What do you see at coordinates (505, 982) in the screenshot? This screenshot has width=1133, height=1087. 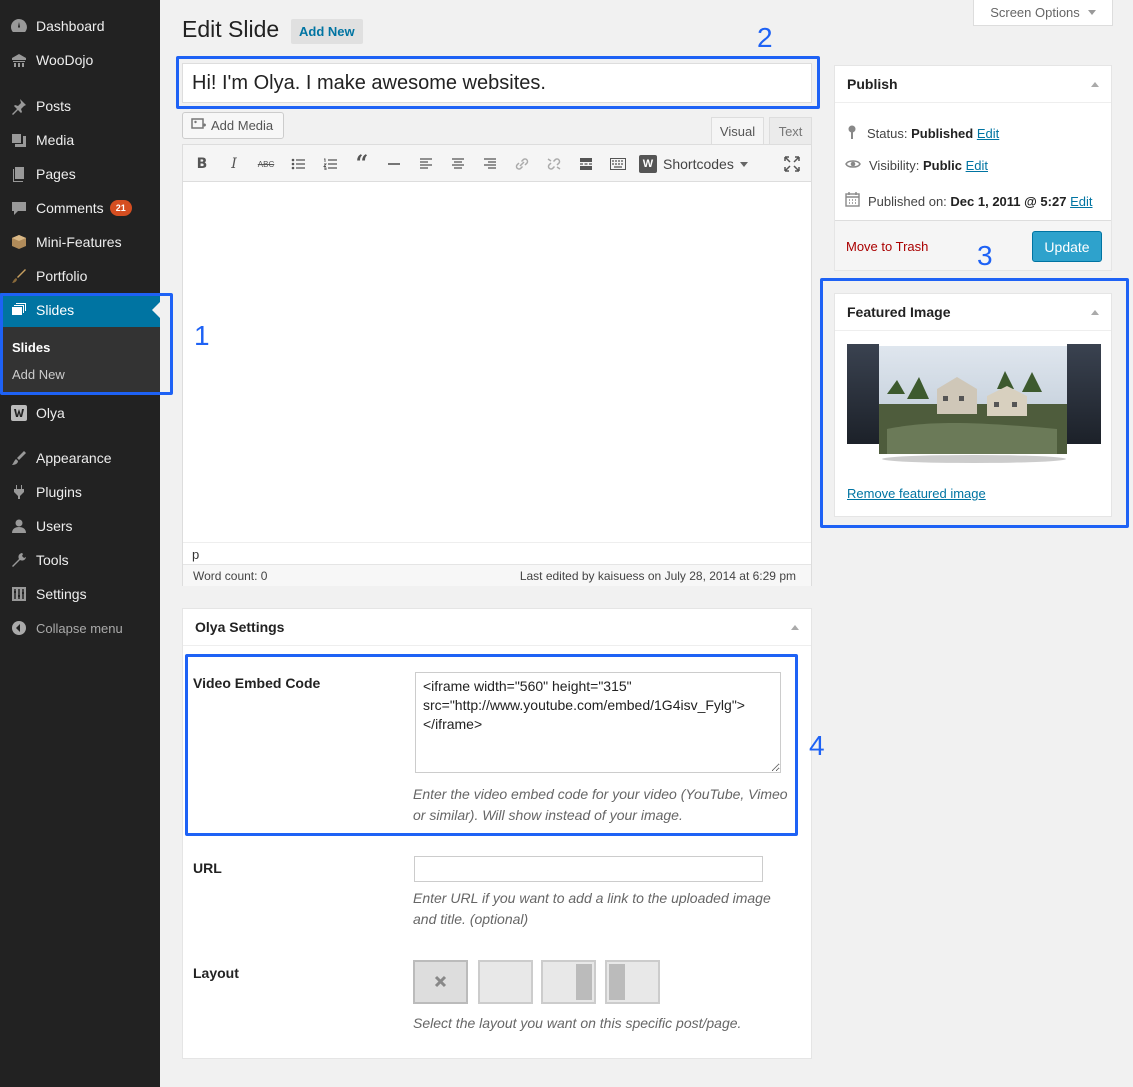 I see `layout-option-full-width` at bounding box center [505, 982].